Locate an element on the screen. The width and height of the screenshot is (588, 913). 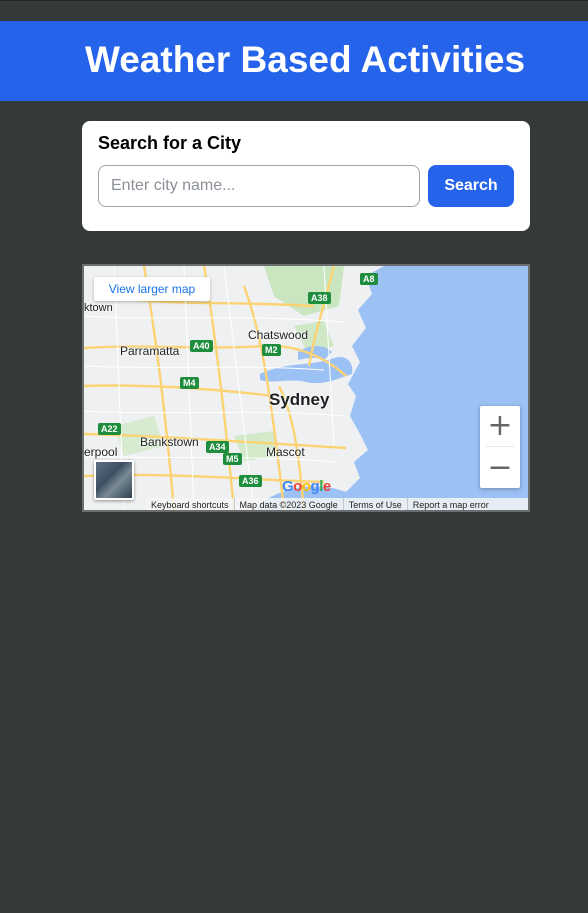
map-label-parramatta: Parramatta is located at coordinates (150, 351).